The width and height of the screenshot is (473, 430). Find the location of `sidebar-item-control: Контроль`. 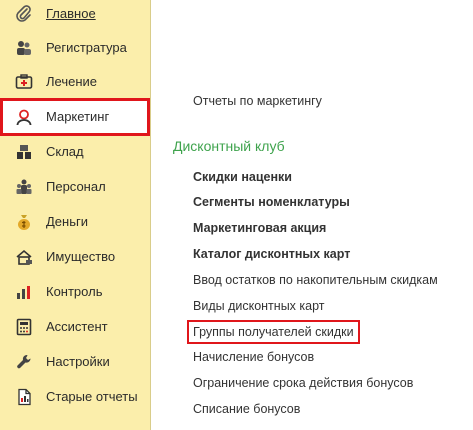

sidebar-item-control: Контроль is located at coordinates (75, 291).